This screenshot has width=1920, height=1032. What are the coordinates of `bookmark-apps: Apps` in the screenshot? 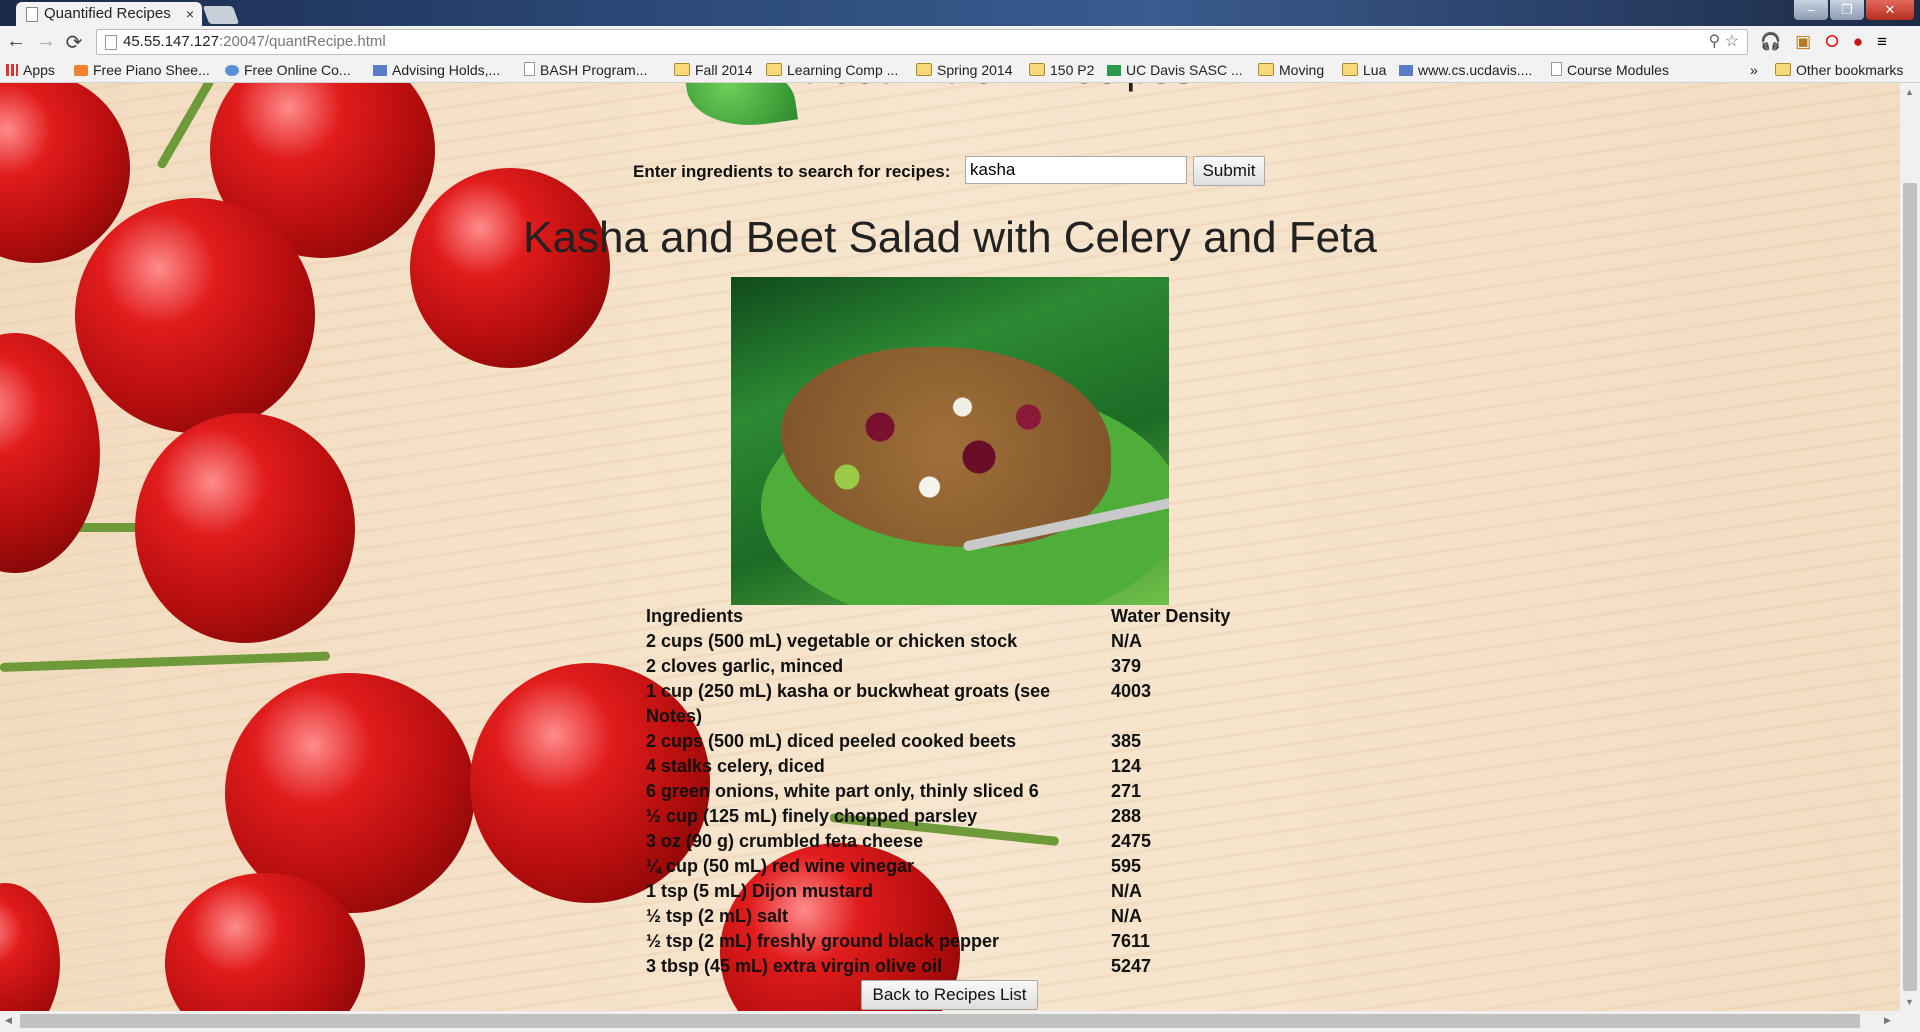 It's located at (30, 70).